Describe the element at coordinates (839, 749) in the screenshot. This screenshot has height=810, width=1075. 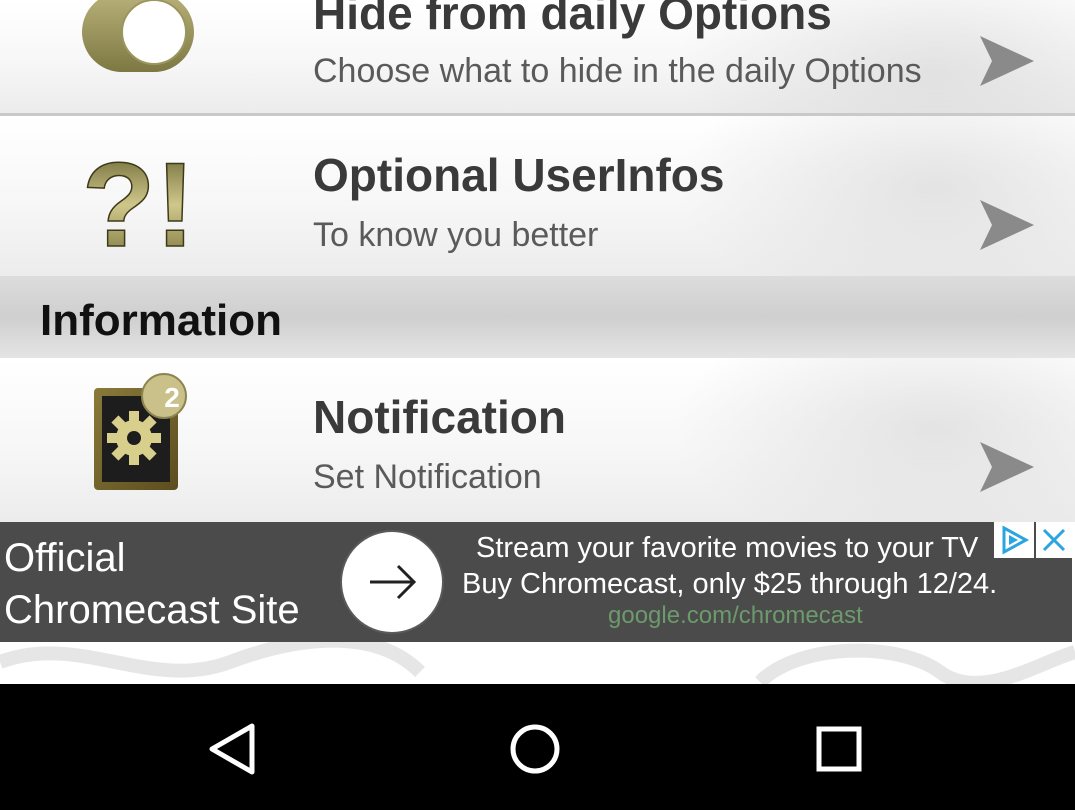
I see `recents-icon` at that location.